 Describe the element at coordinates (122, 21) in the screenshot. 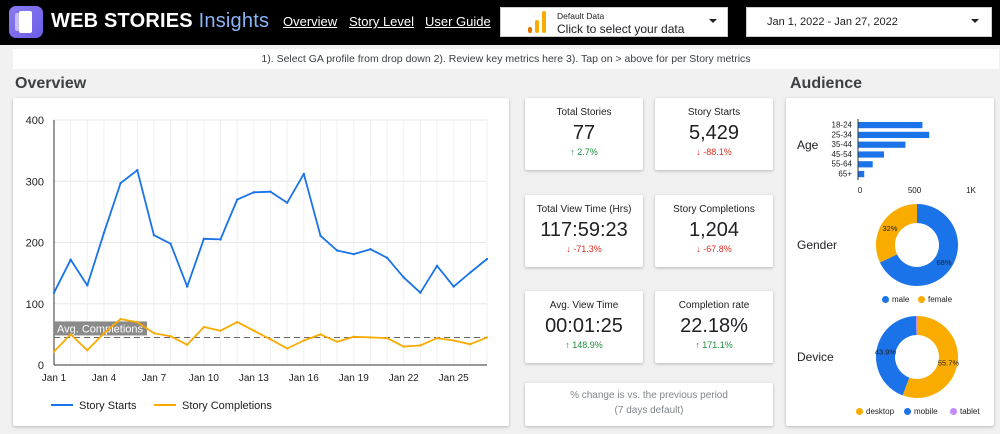

I see `brand-bold: WEB STORIES` at that location.